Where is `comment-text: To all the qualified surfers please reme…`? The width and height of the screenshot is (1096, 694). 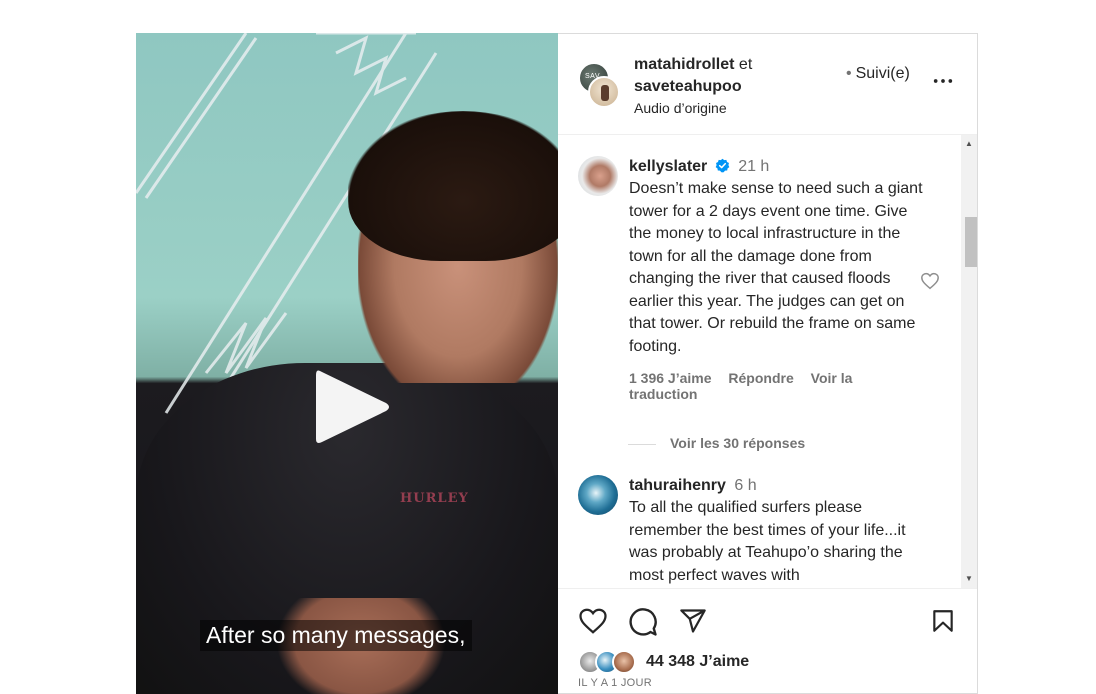
comment-text: To all the qualified surfers please reme… is located at coordinates (767, 541).